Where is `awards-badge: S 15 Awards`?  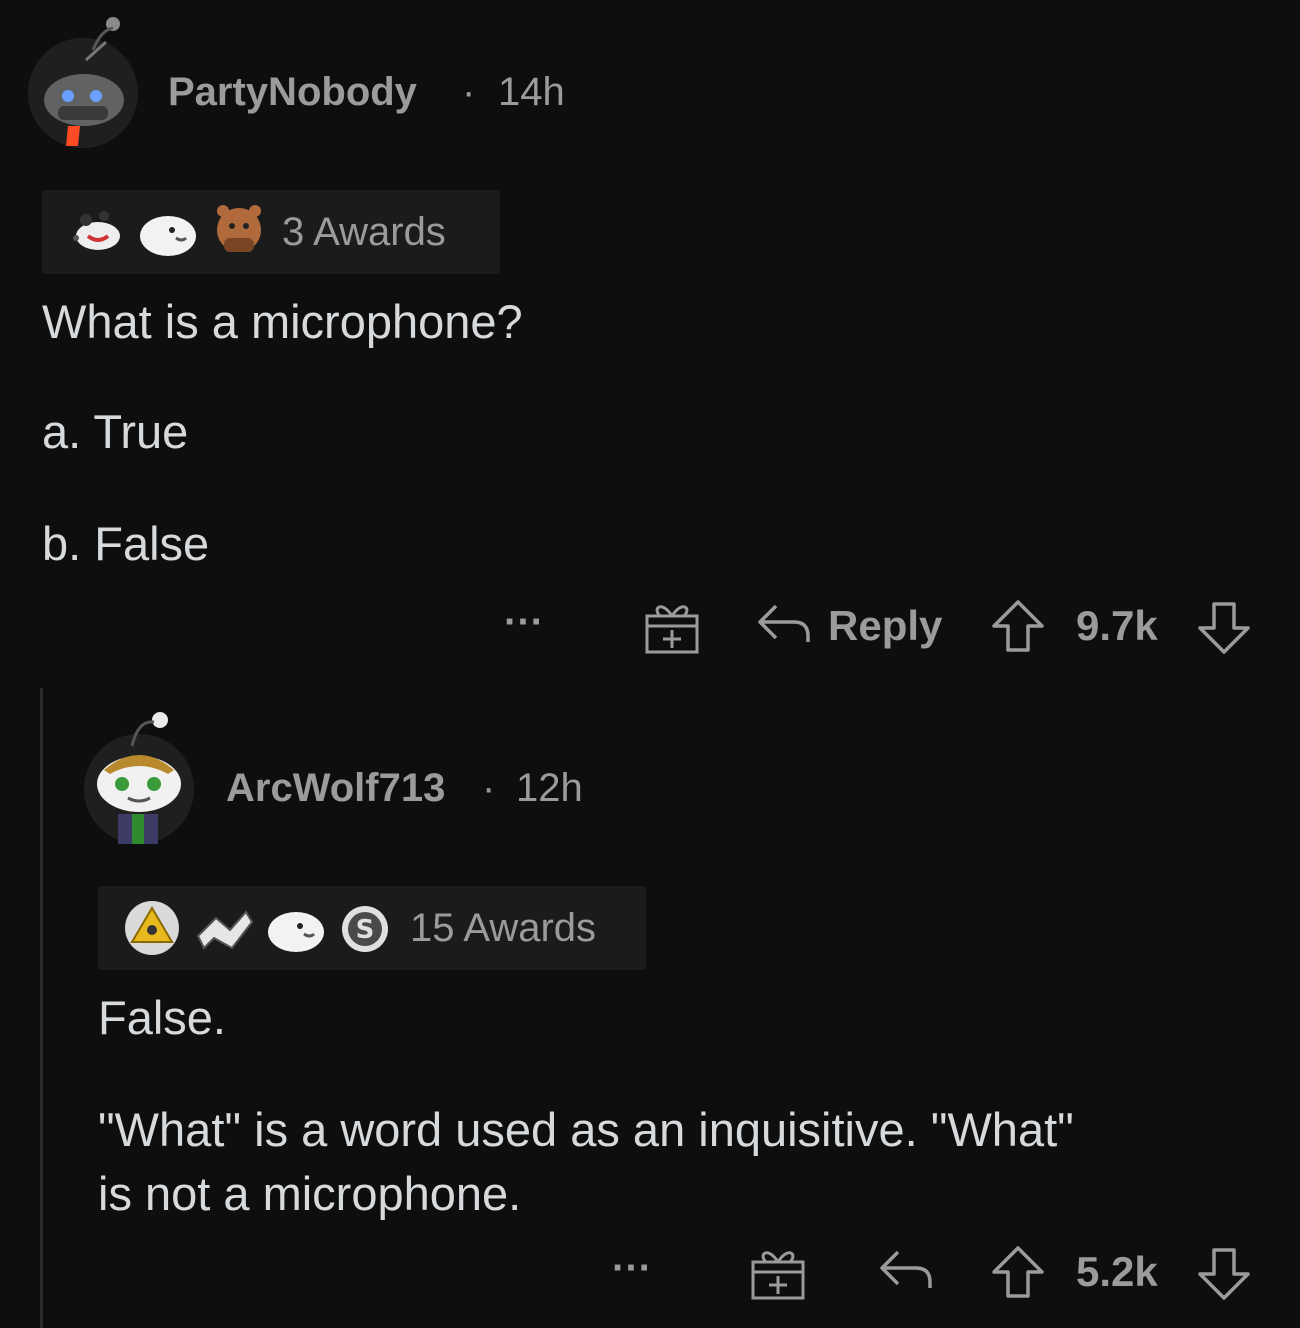 awards-badge: S 15 Awards is located at coordinates (372, 928).